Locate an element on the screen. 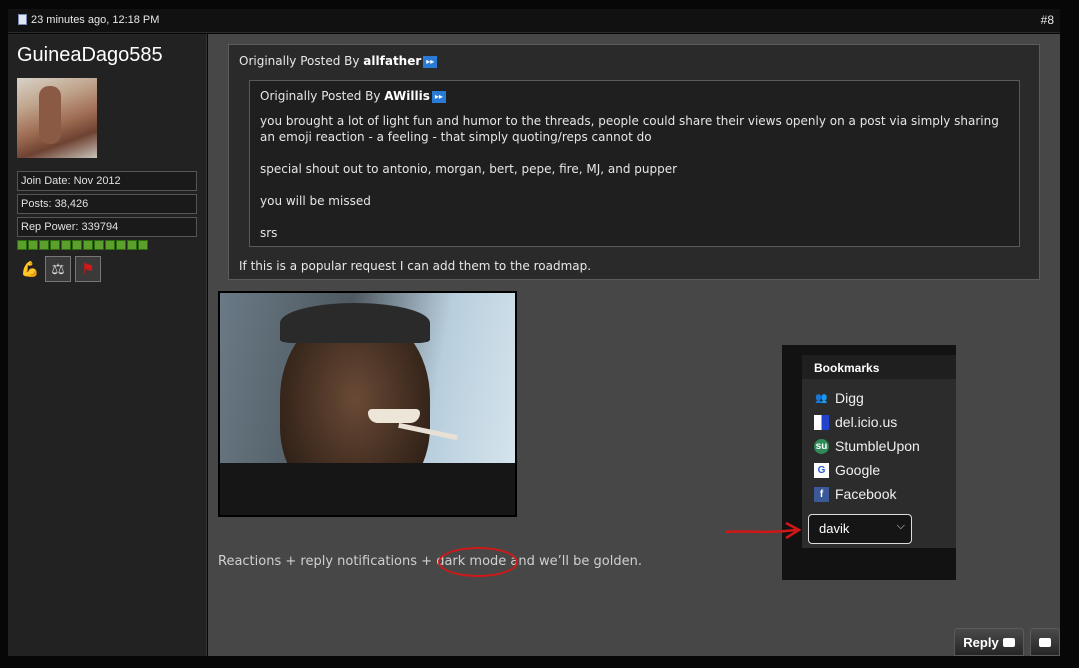 Image resolution: width=1079 pixels, height=668 pixels. join-date: Join Date: Nov 2012 is located at coordinates (107, 181).